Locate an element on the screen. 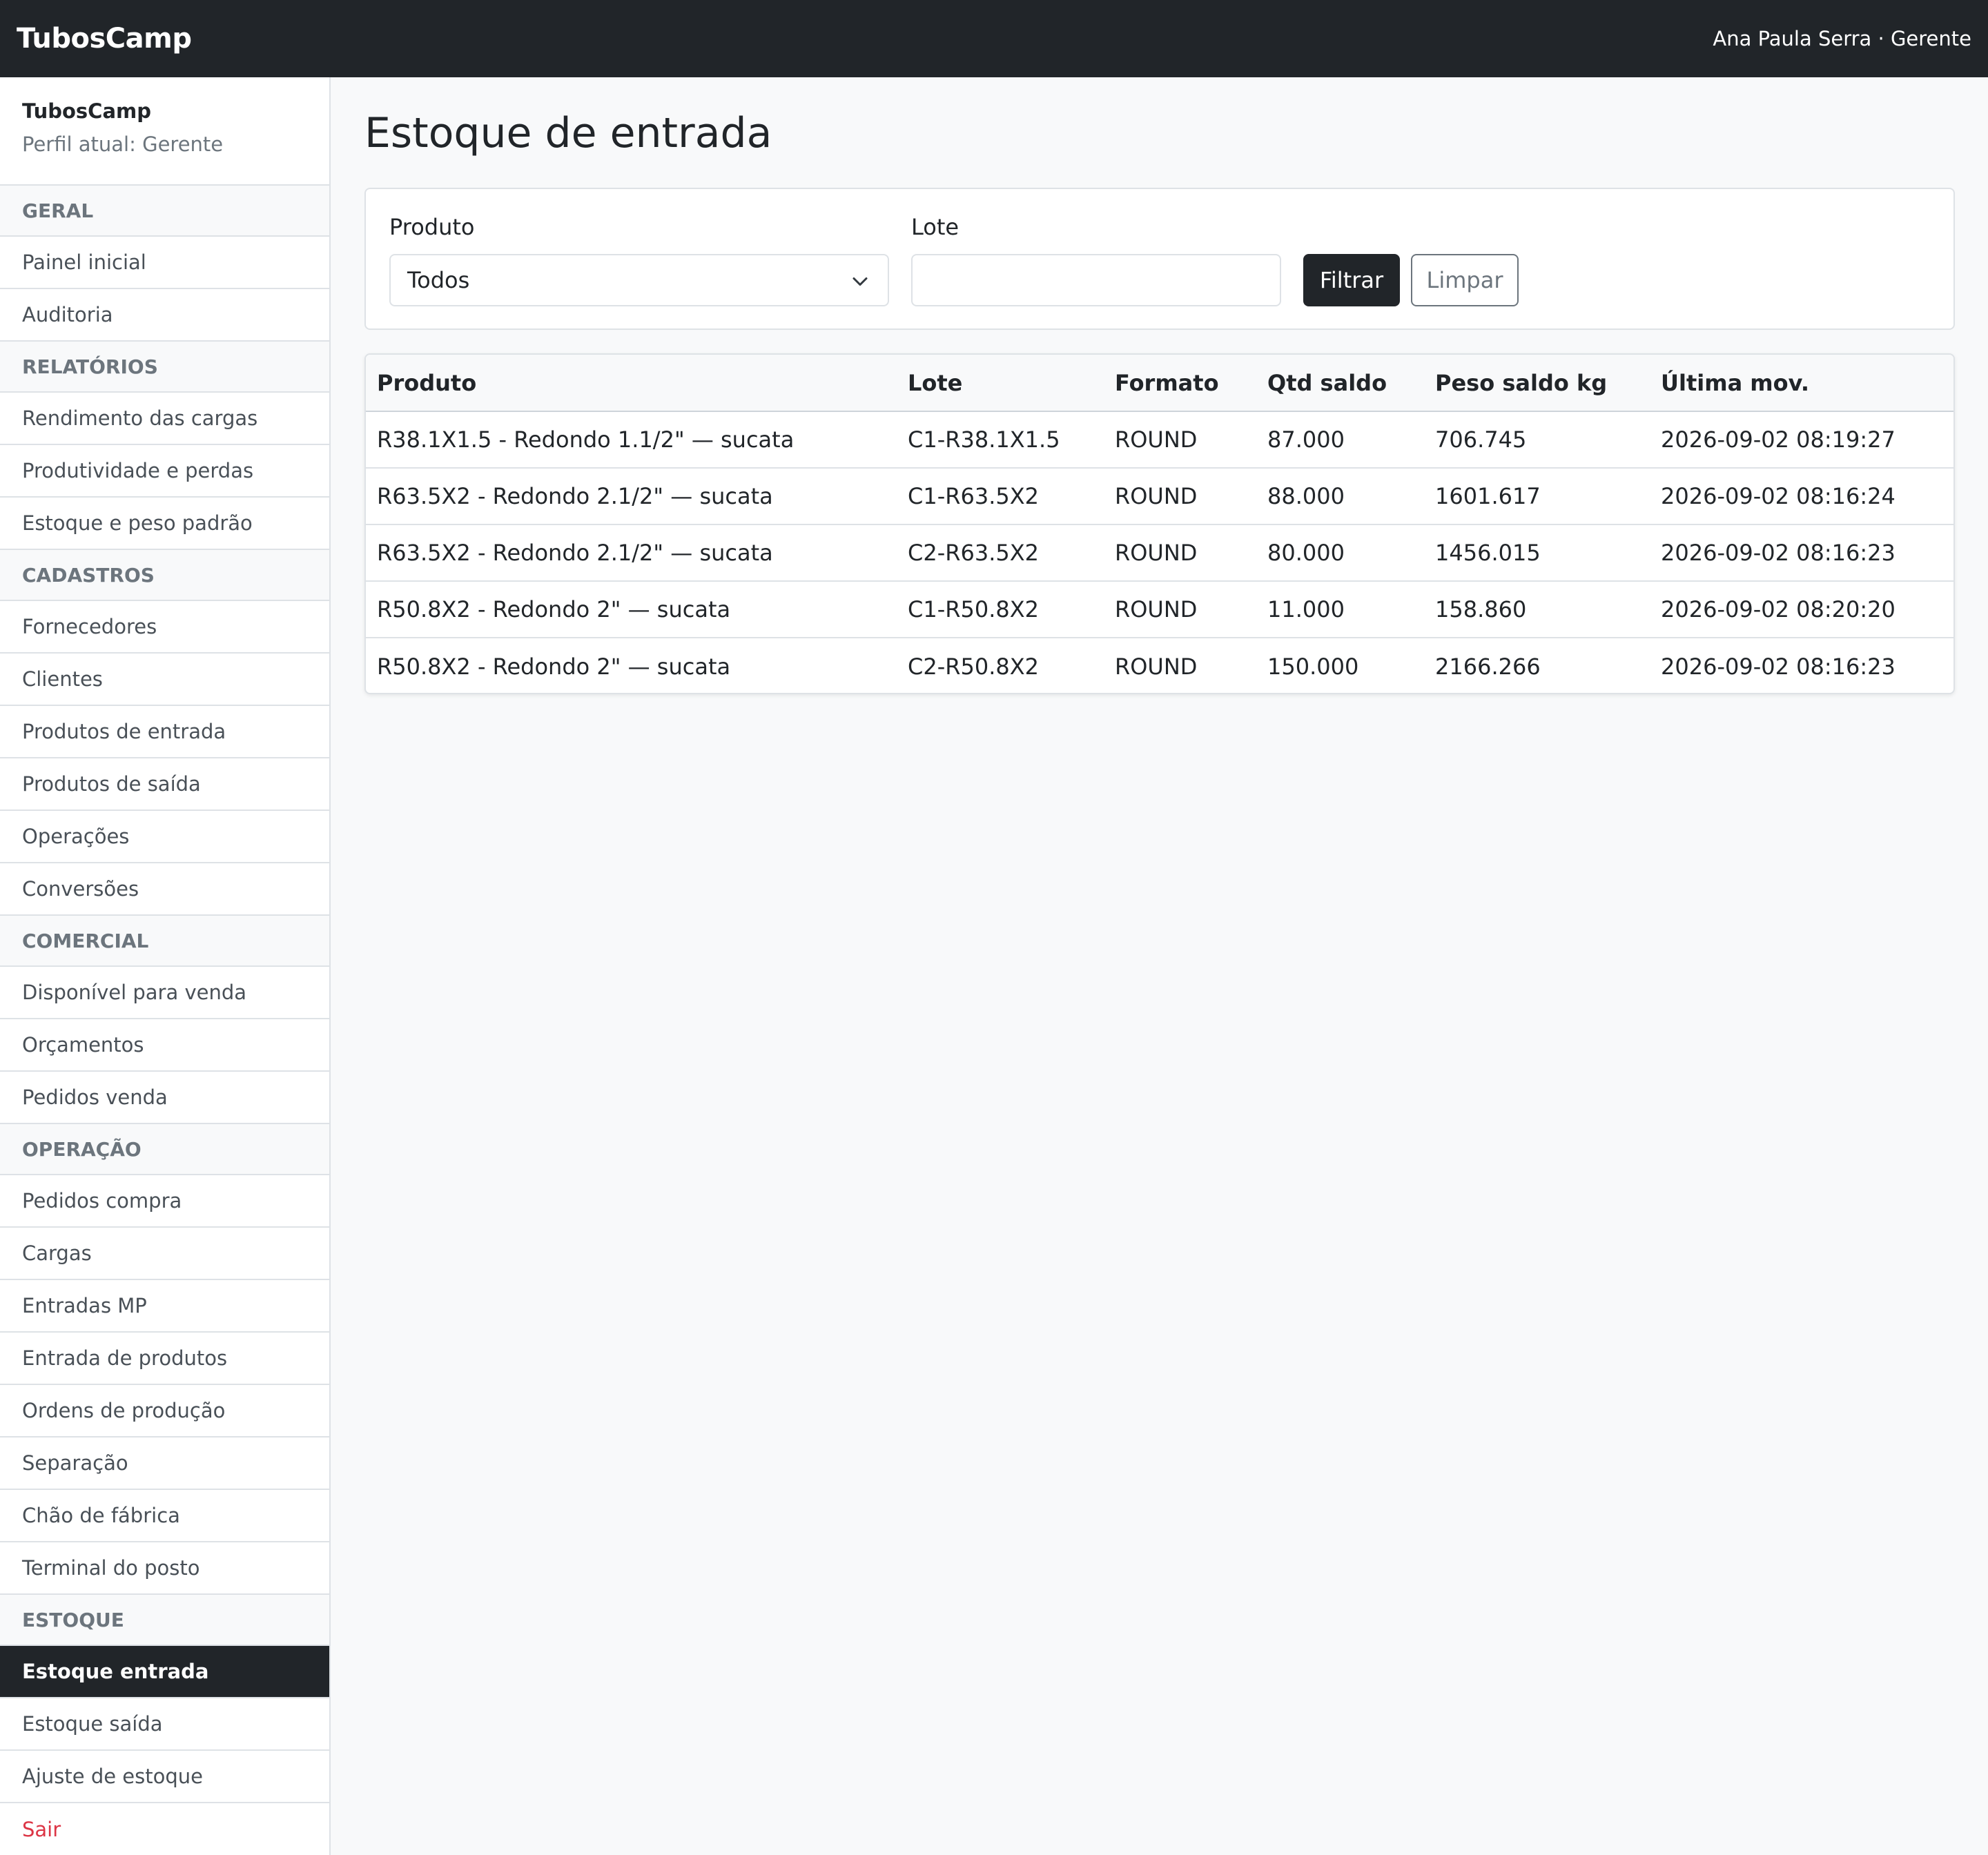  clear-button: Limpar is located at coordinates (1465, 280).